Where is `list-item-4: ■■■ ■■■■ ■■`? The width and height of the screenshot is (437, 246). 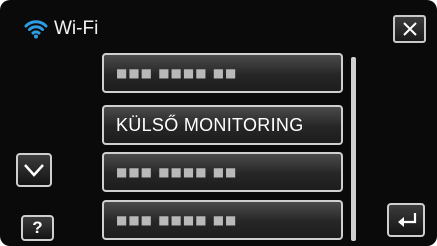 list-item-4: ■■■ ■■■■ ■■ is located at coordinates (222, 220).